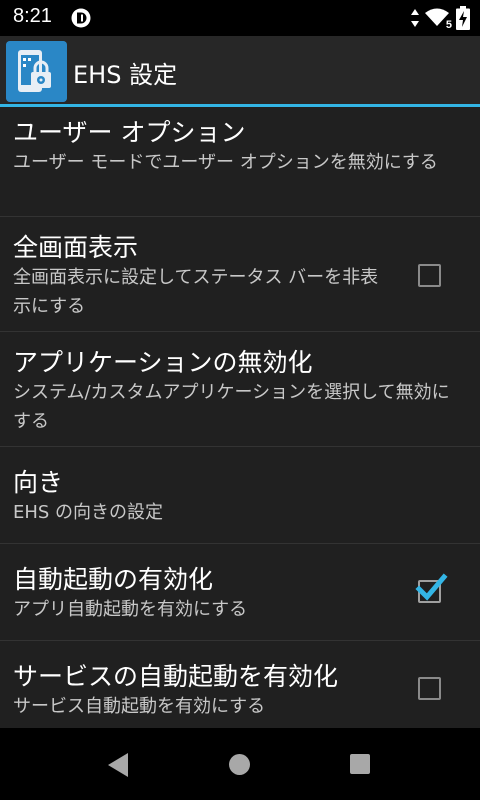  I want to click on fullscreen-checkbox, so click(429, 275).